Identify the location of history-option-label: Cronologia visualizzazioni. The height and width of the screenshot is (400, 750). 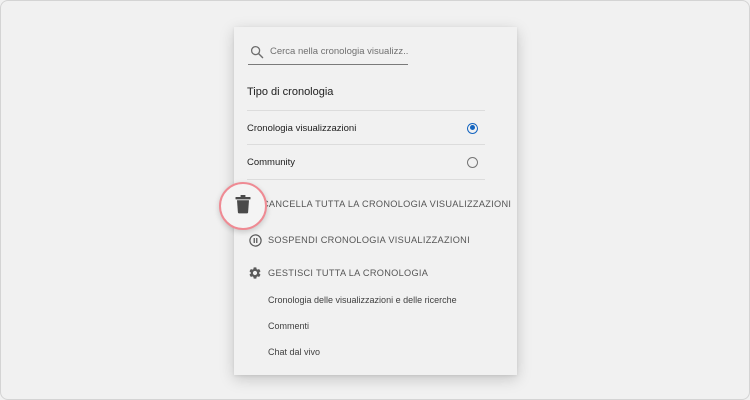
(302, 128).